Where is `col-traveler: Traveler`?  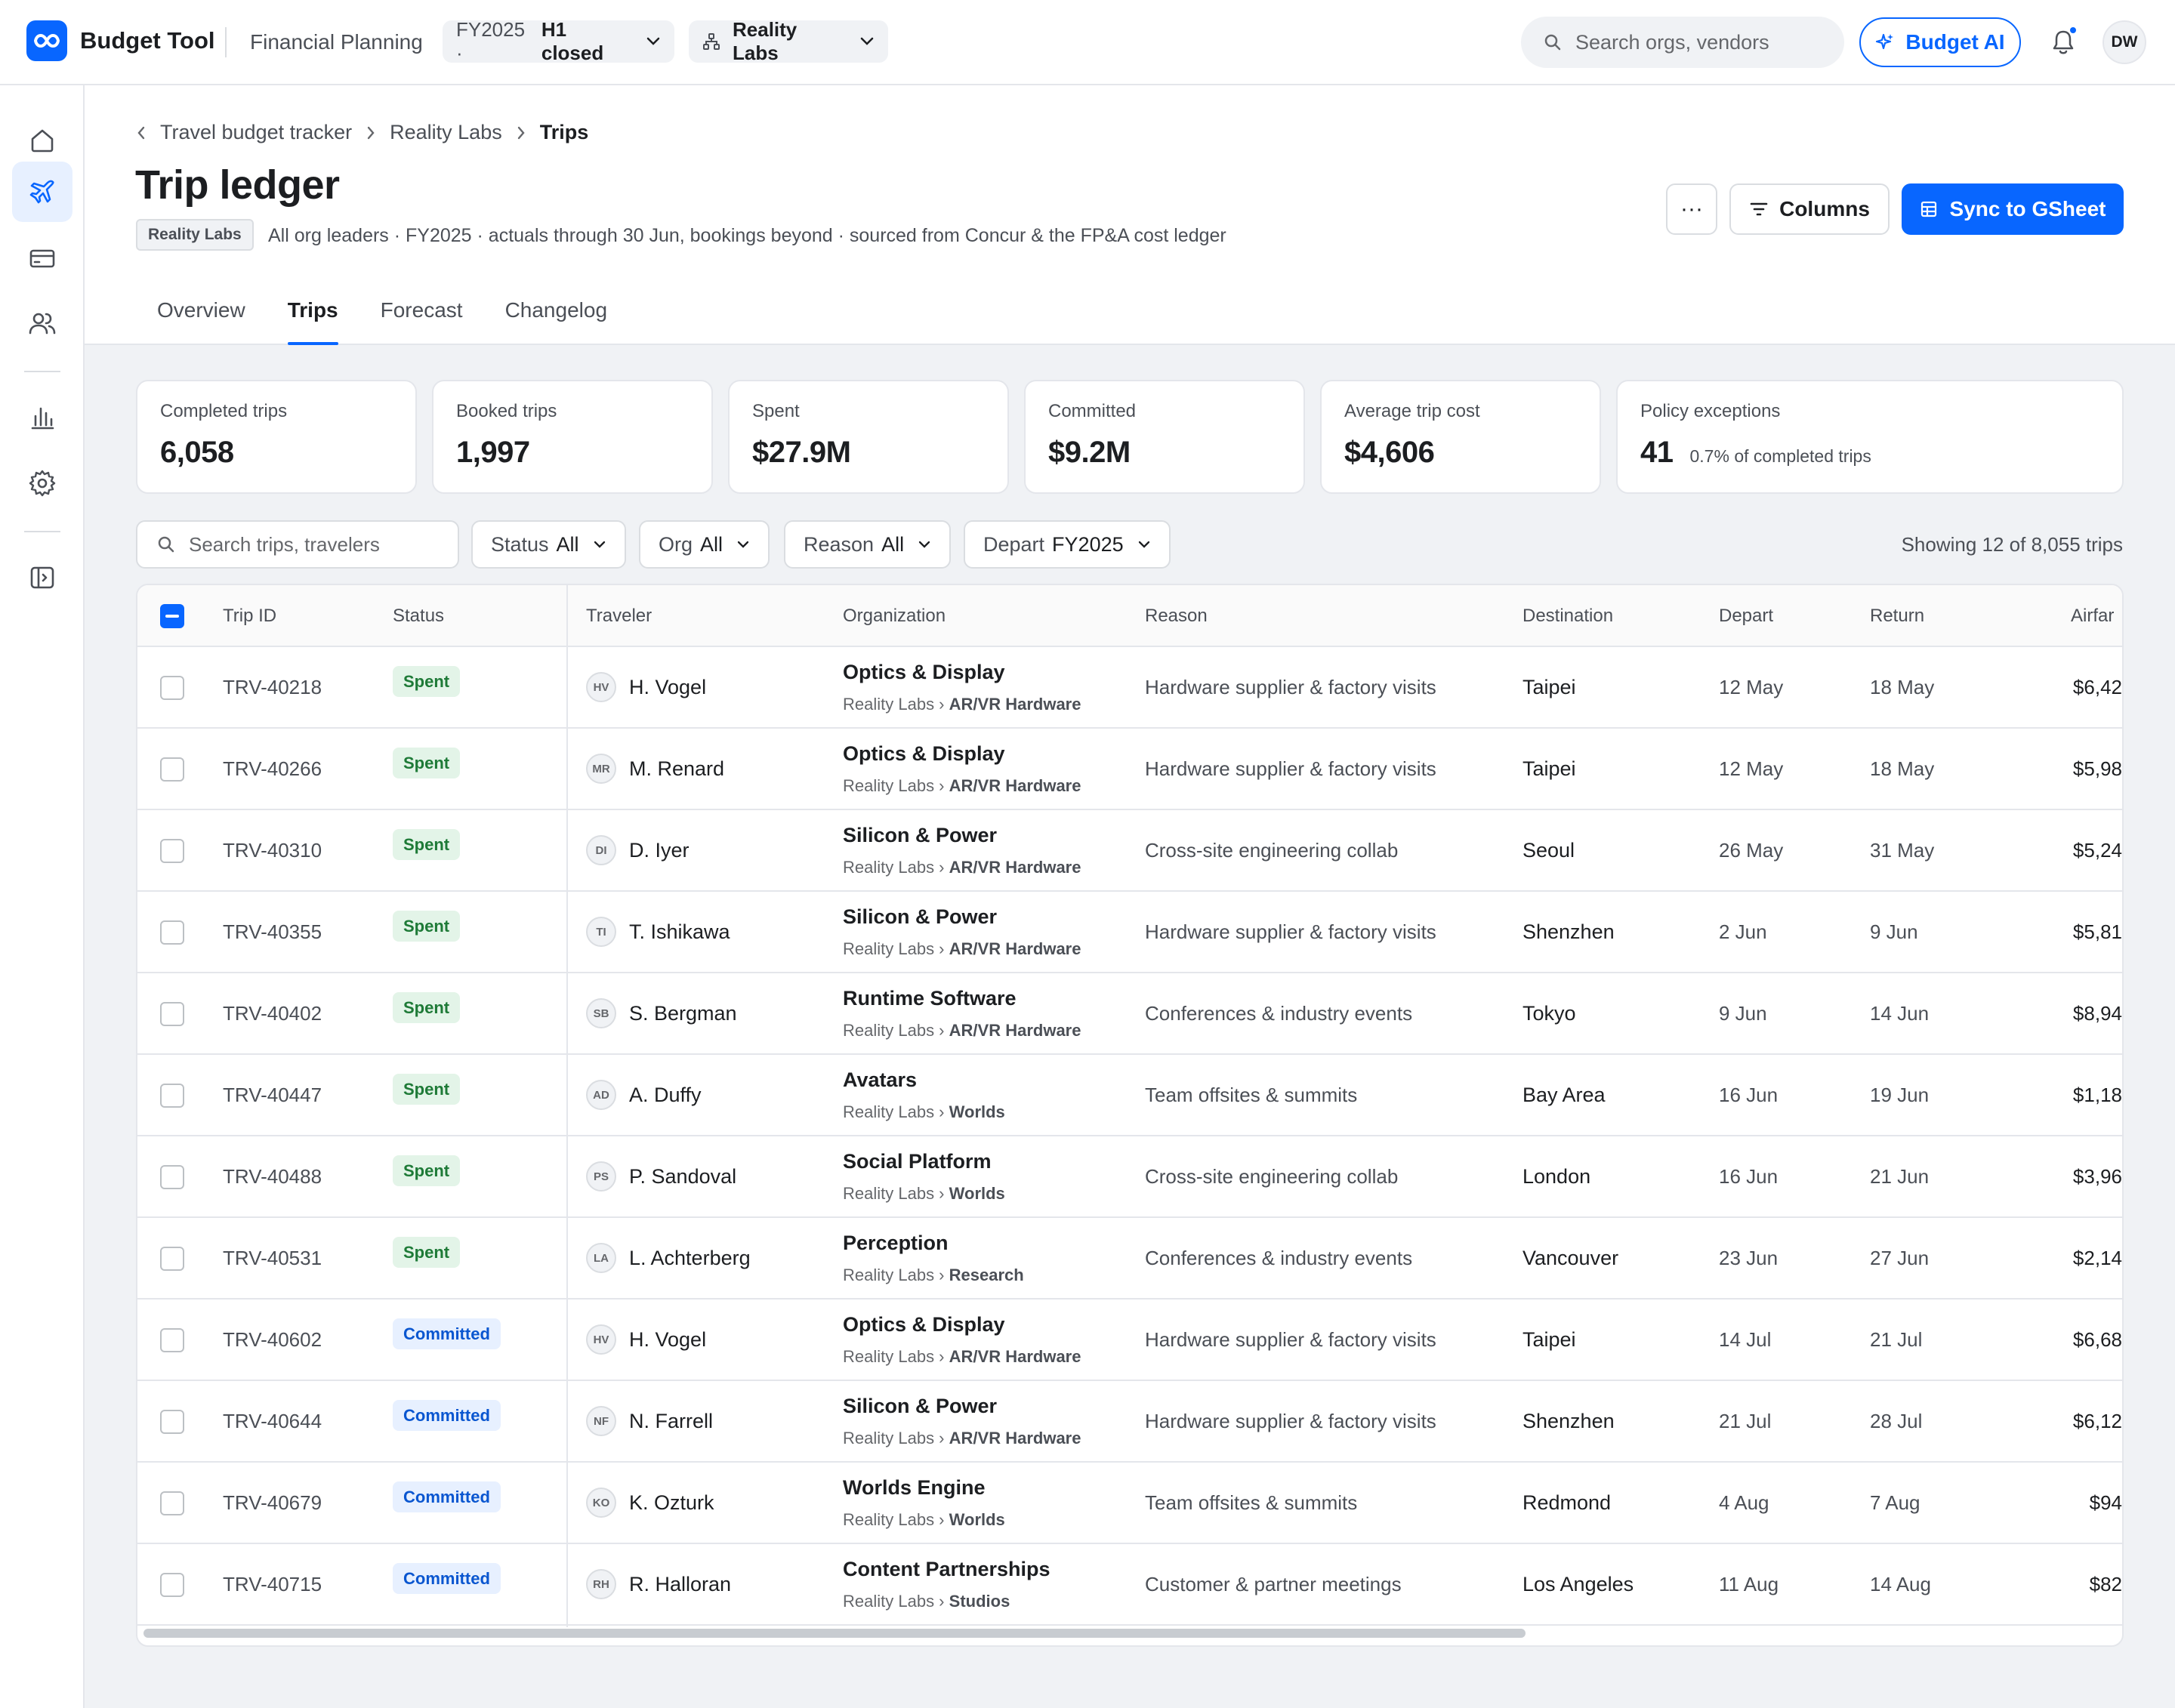 col-traveler: Traveler is located at coordinates (619, 616).